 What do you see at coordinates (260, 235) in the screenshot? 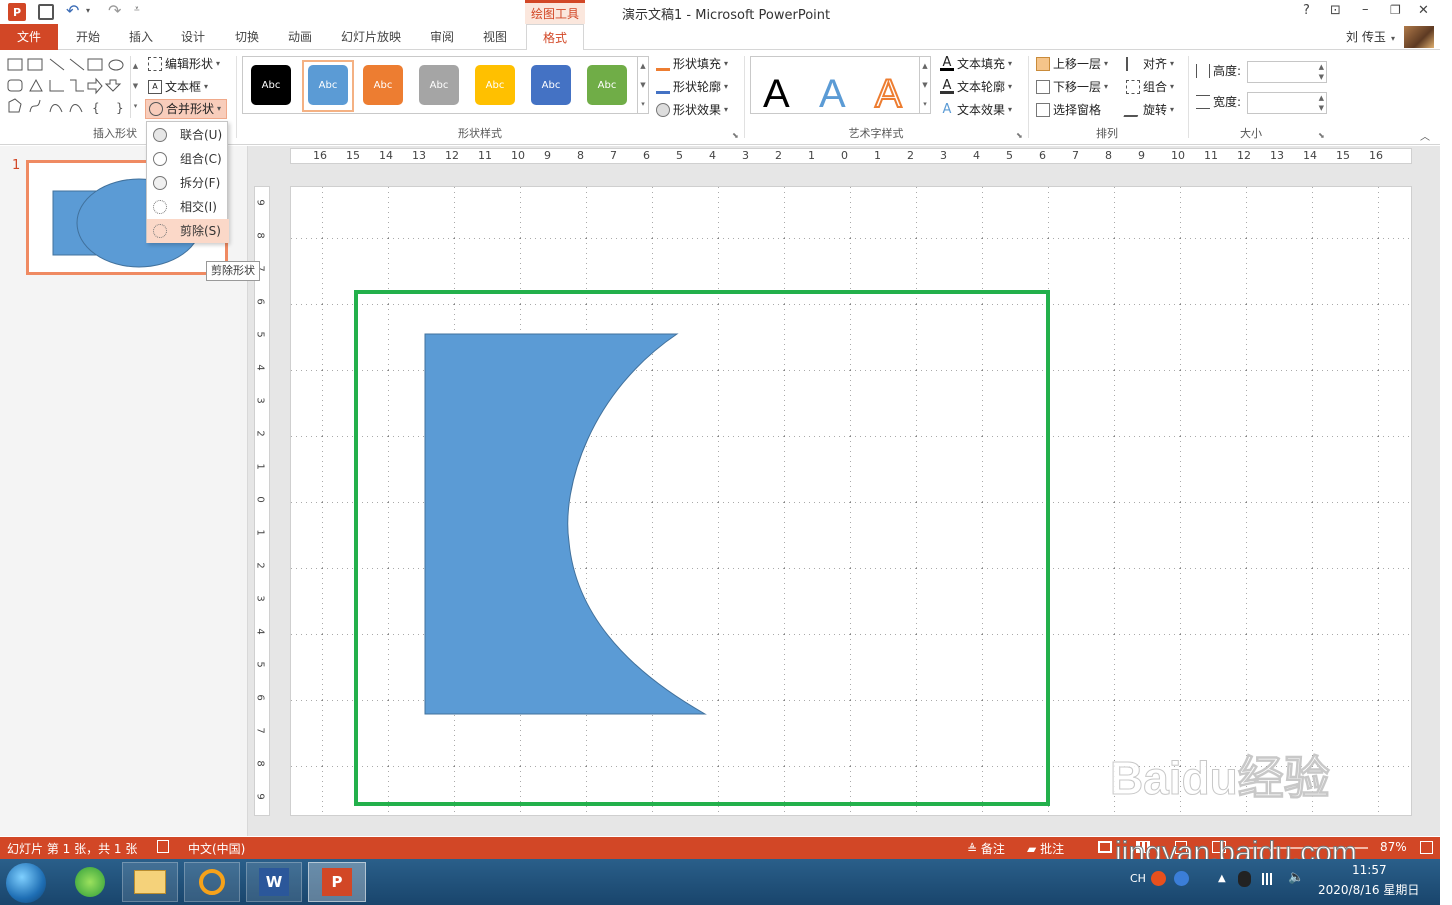
I see `ruler-tick-label: 8` at bounding box center [260, 235].